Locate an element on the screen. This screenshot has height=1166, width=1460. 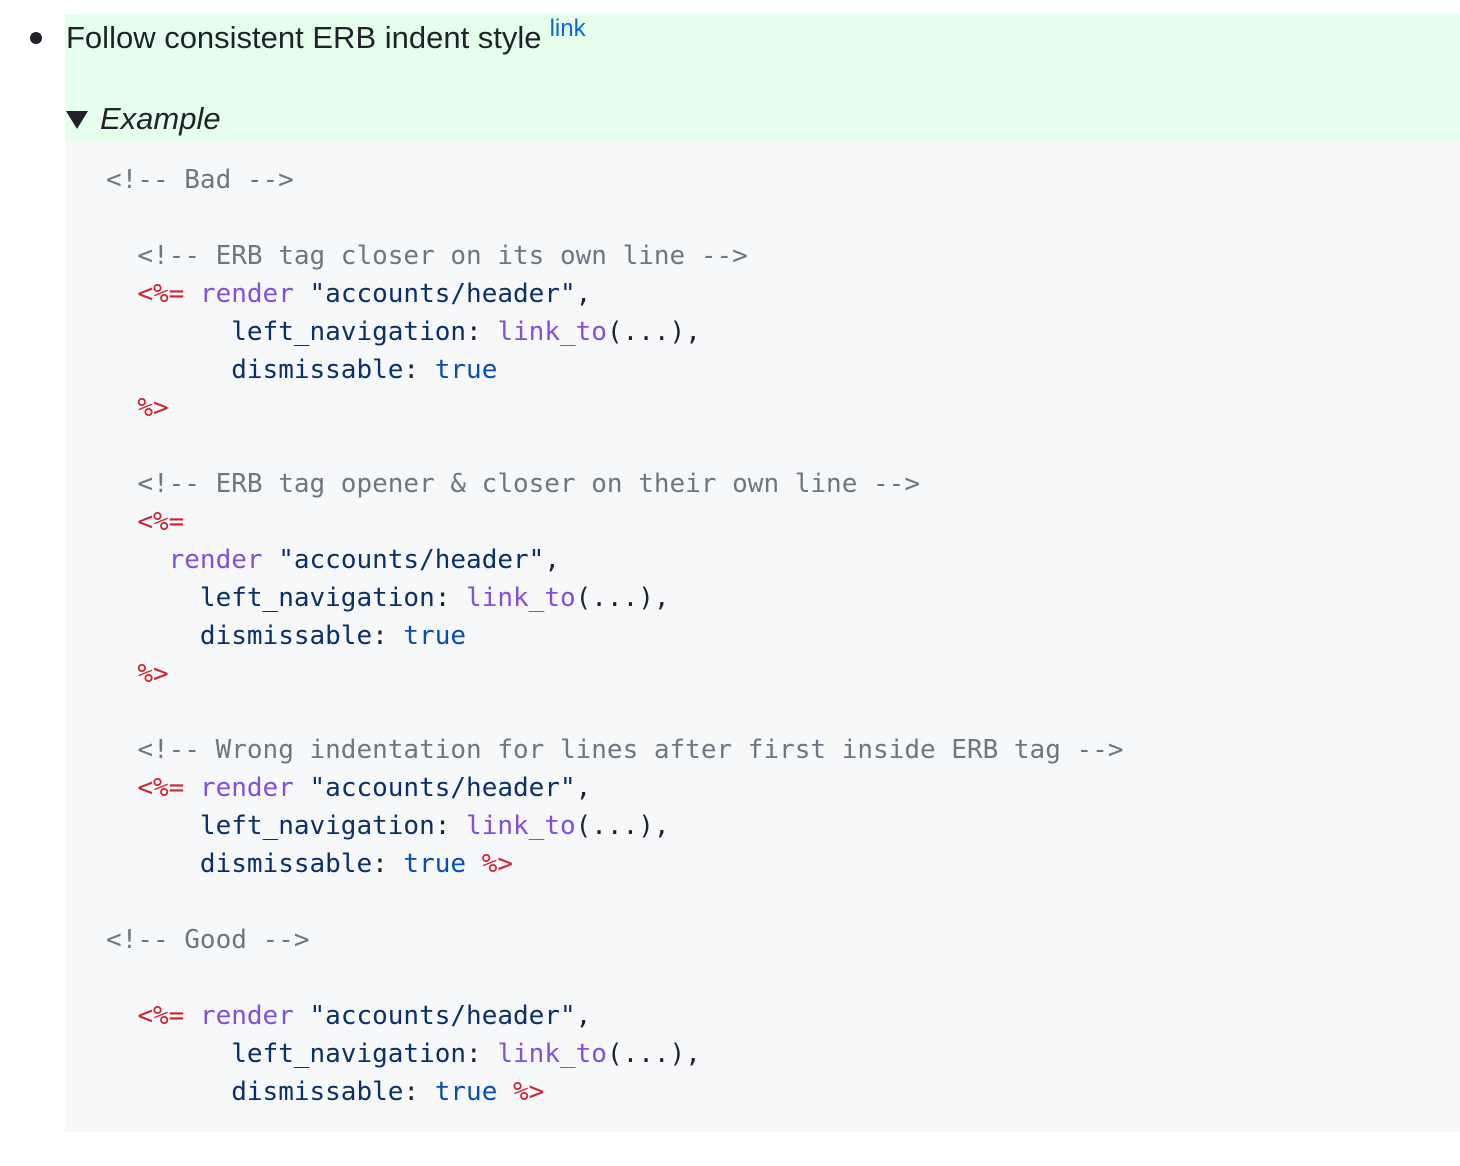
details-summary: Example is located at coordinates (143, 119).